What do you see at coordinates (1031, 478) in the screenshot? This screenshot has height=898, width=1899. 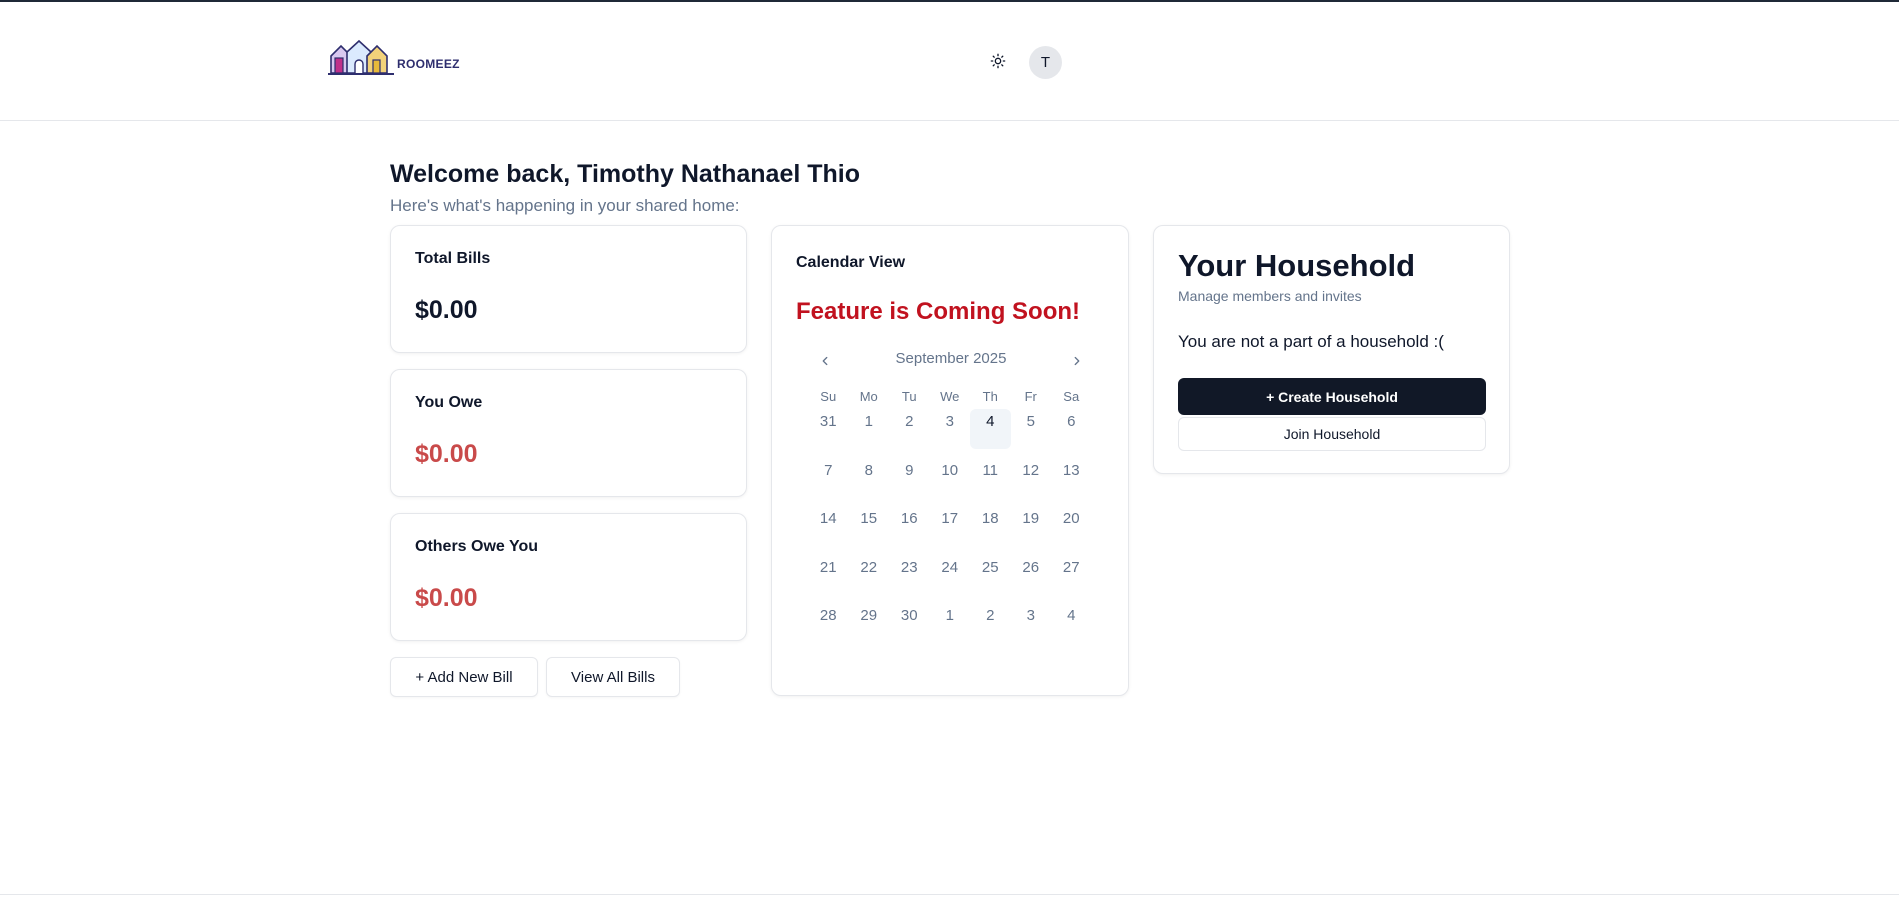 I see `calendar-day: 12` at bounding box center [1031, 478].